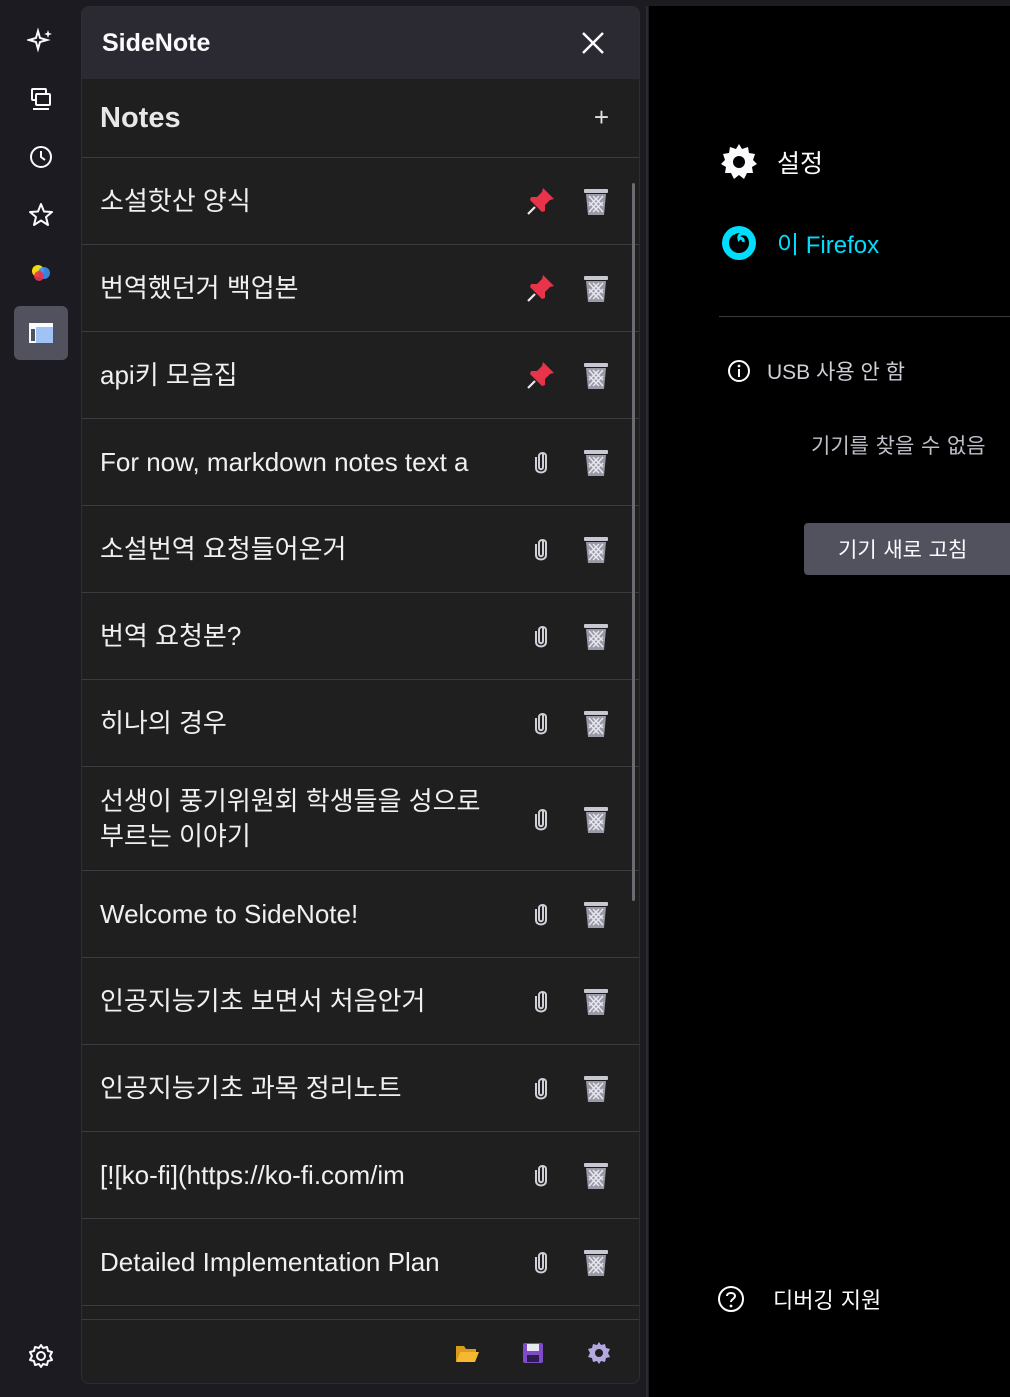  I want to click on usb-status-label: USB 사용 안 함, so click(836, 372).